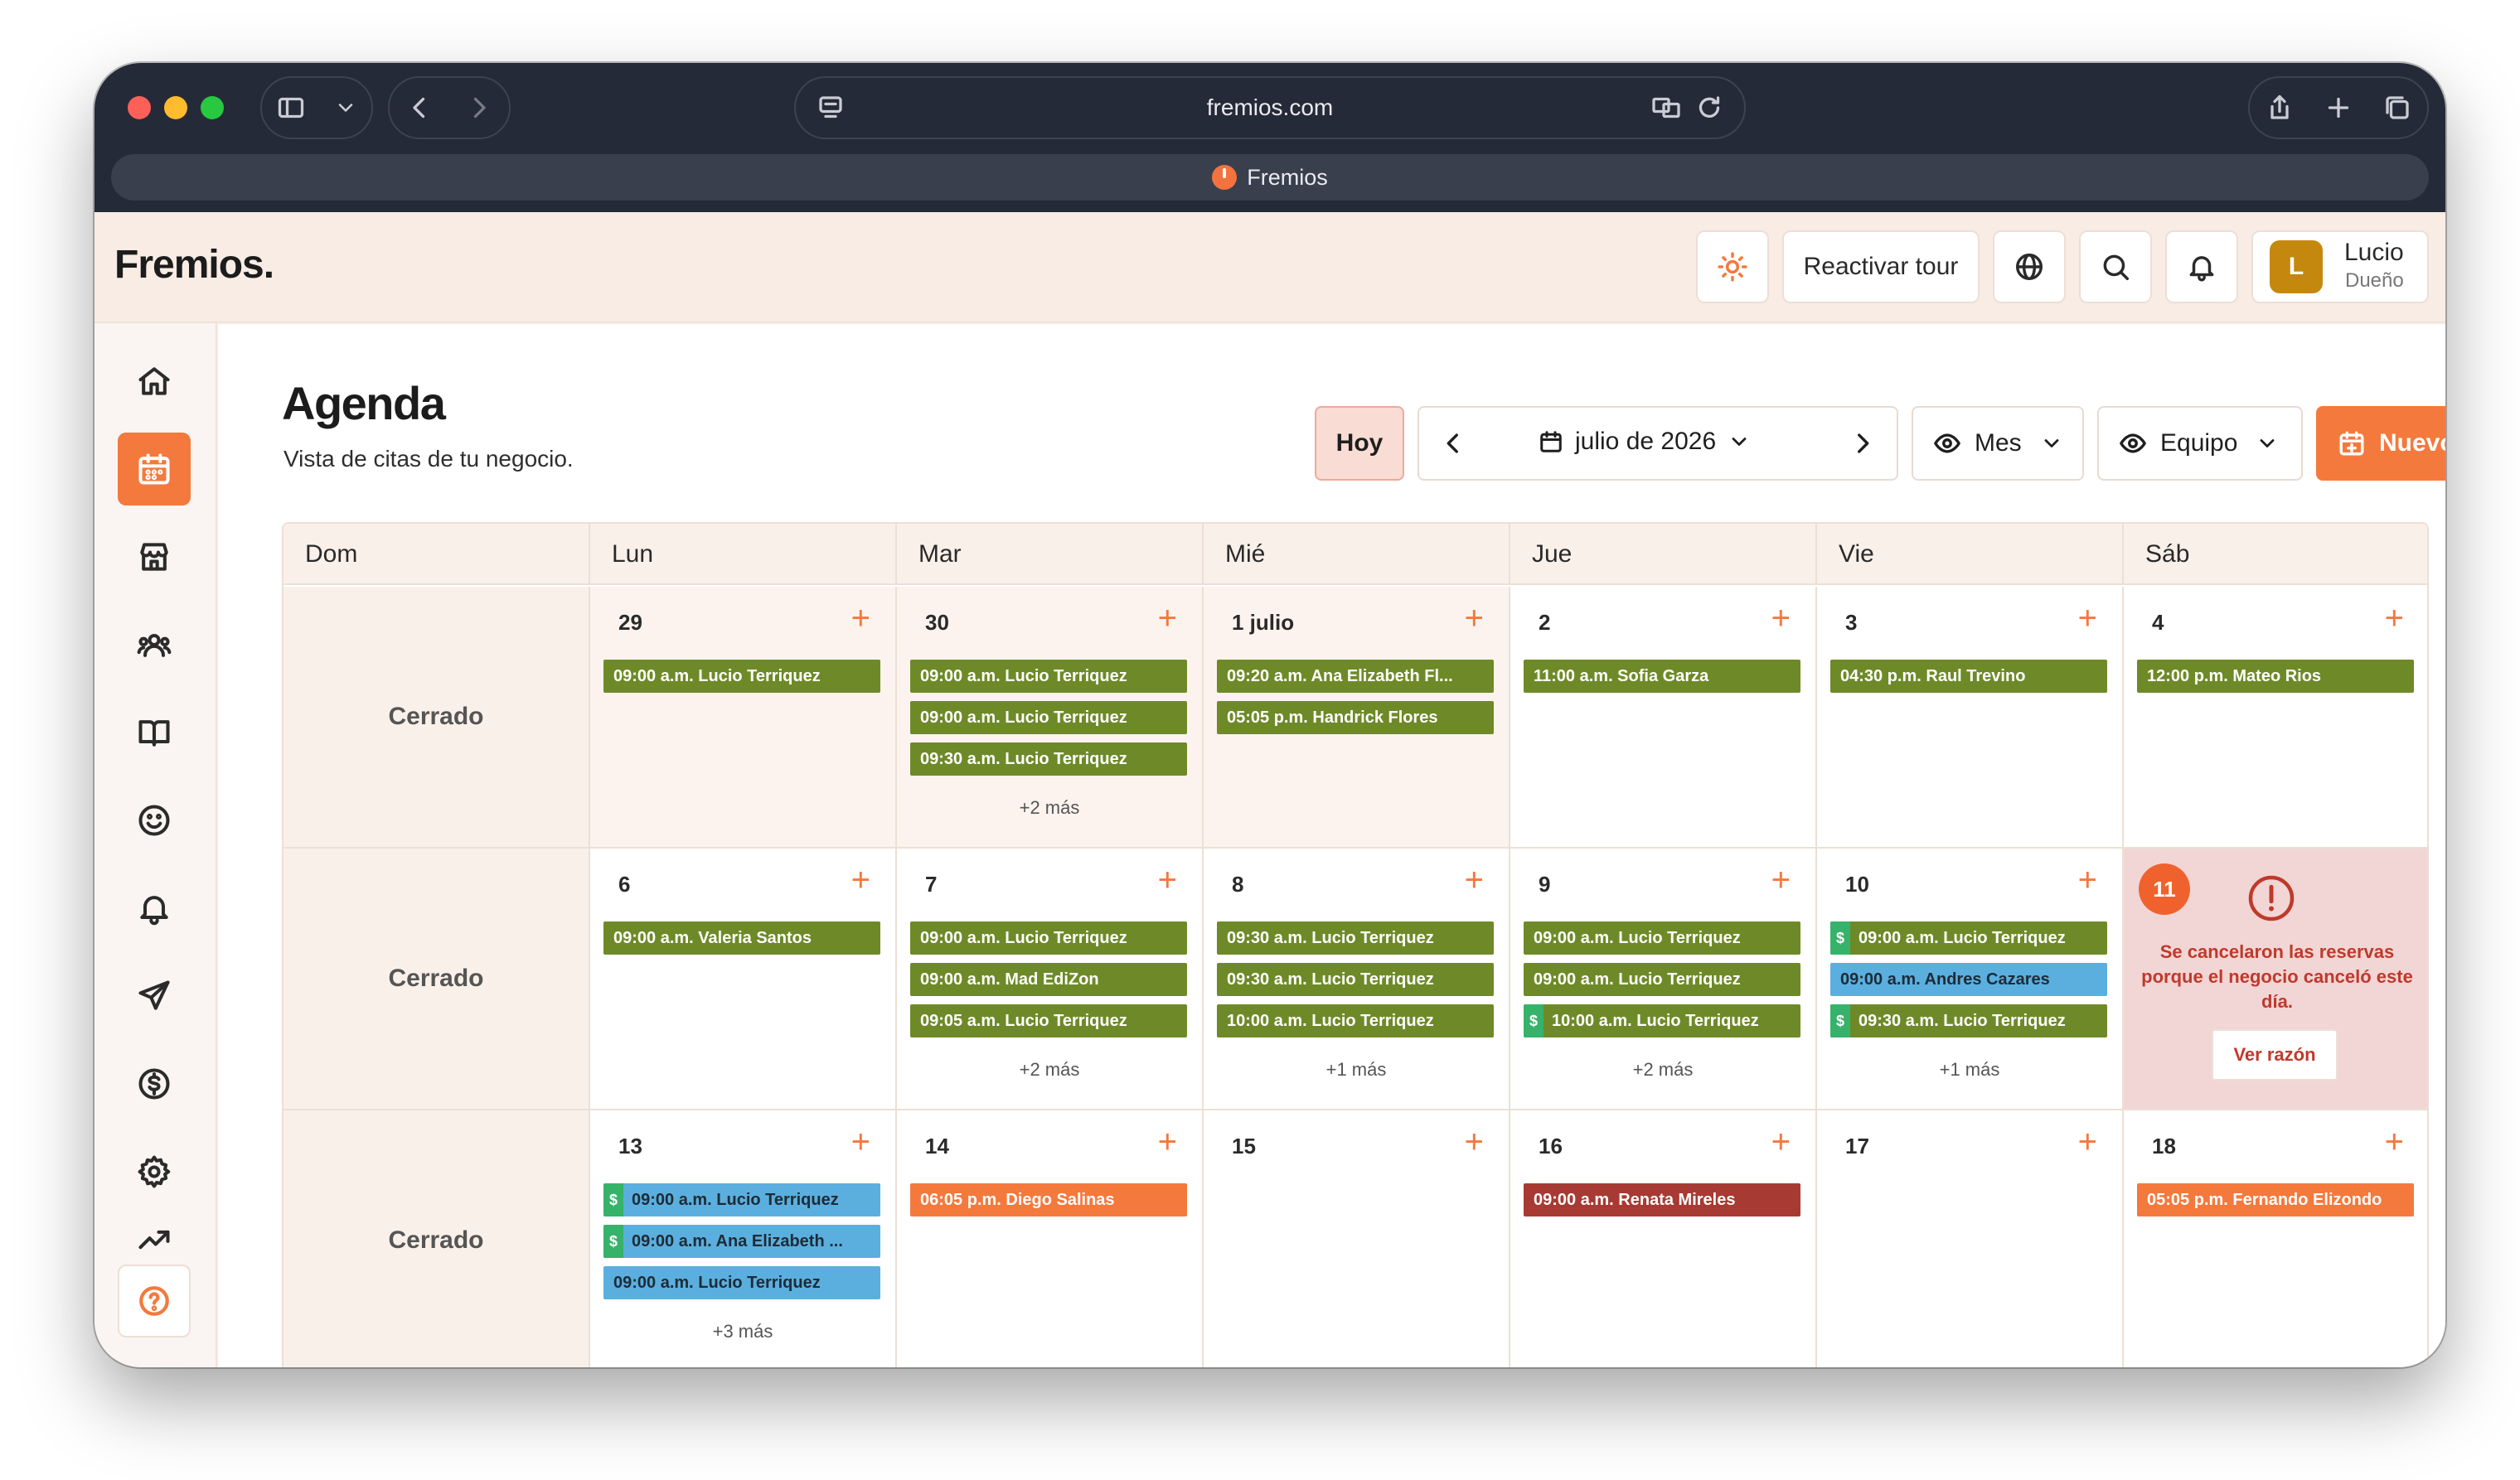  I want to click on reactivate-tour-button: Reactivar tour, so click(1881, 266).